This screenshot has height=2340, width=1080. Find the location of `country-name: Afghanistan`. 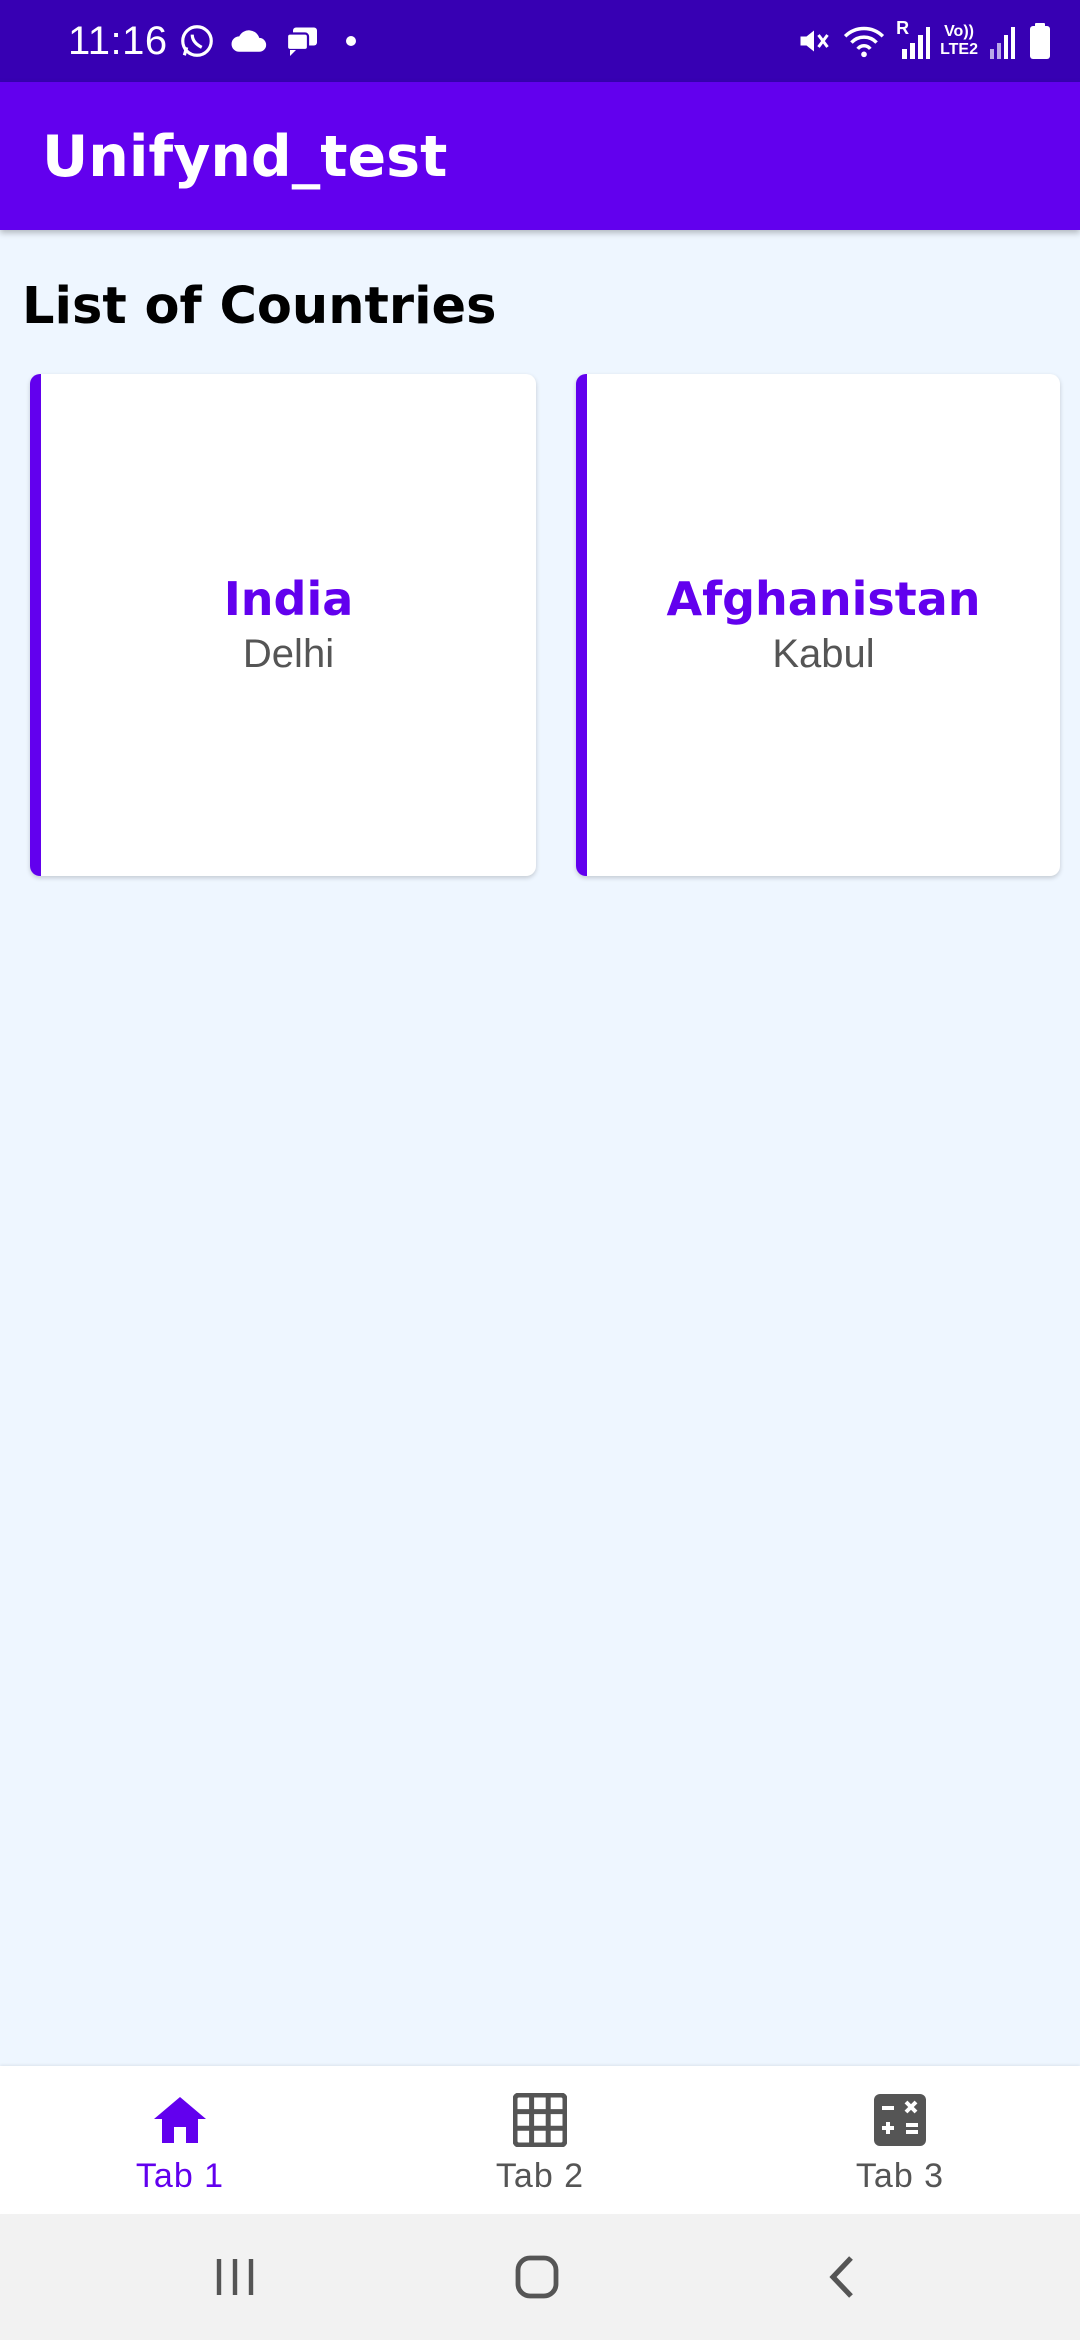

country-name: Afghanistan is located at coordinates (823, 599).